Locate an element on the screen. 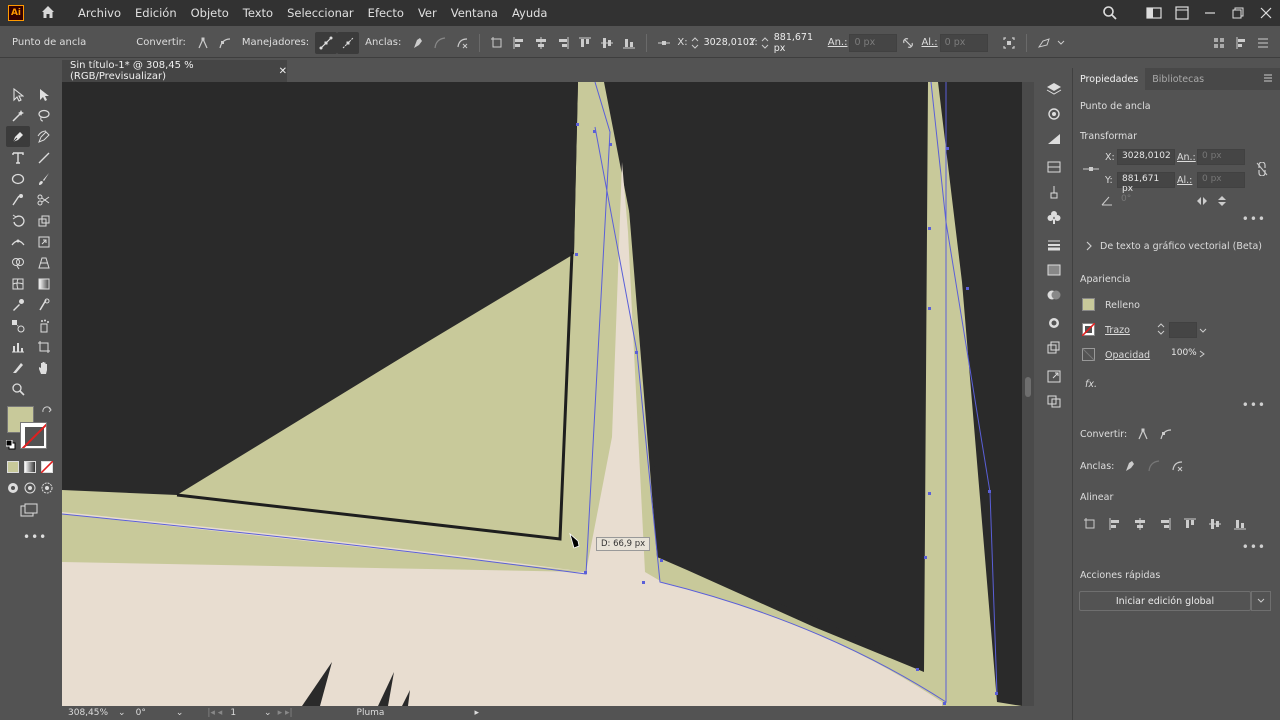  artboard-tool-icon is located at coordinates (44, 346).